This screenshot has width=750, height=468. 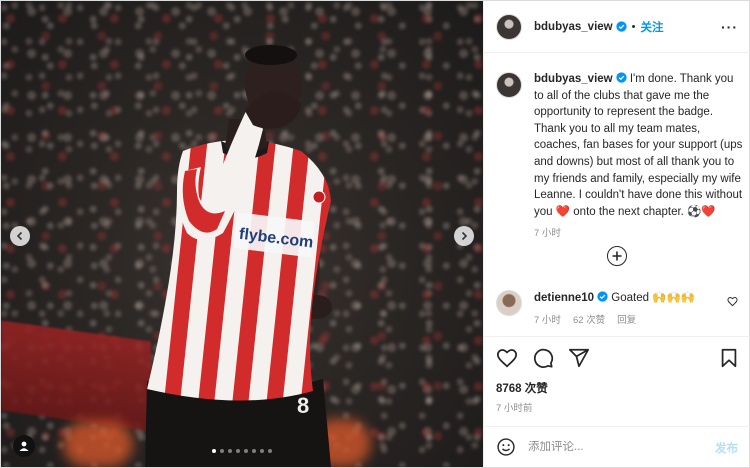 I want to click on paper-plane-icon, so click(x=579, y=358).